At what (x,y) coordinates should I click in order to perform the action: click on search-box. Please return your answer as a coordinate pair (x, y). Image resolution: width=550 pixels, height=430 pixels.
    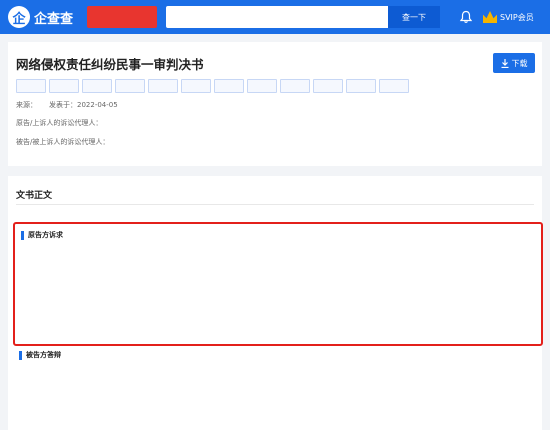
    Looking at the image, I should click on (277, 18).